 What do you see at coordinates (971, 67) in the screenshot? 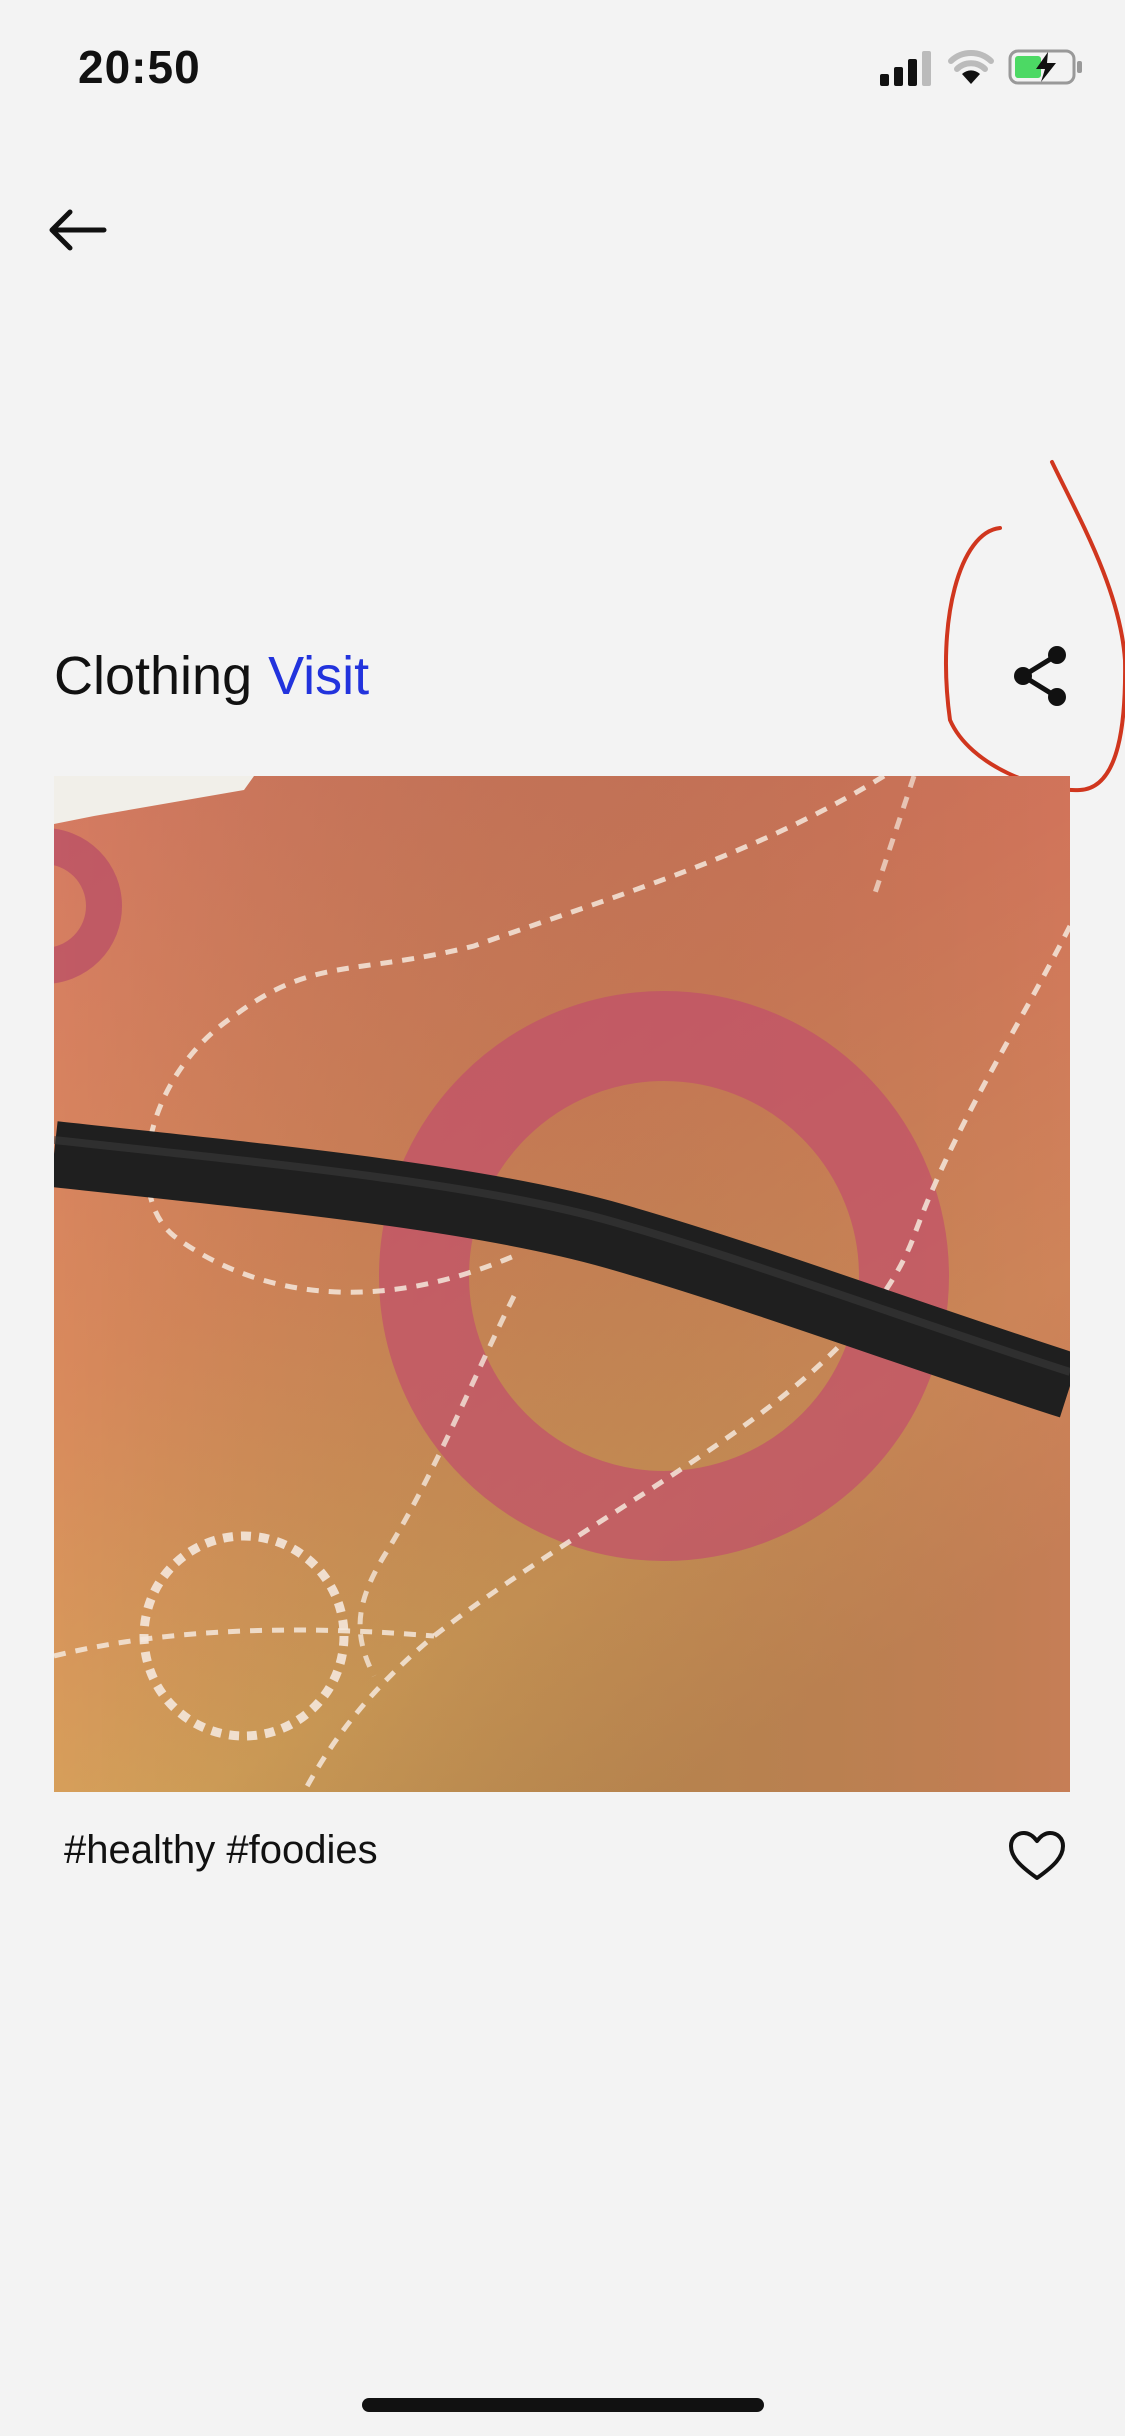
I see `wifi-icon` at bounding box center [971, 67].